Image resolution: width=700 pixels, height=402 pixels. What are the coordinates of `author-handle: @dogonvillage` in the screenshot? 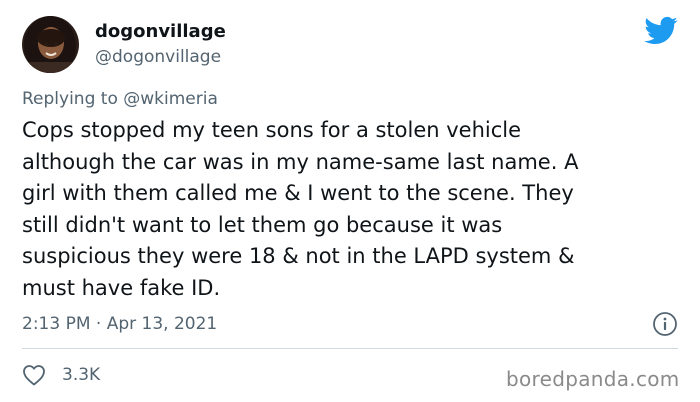 It's located at (158, 57).